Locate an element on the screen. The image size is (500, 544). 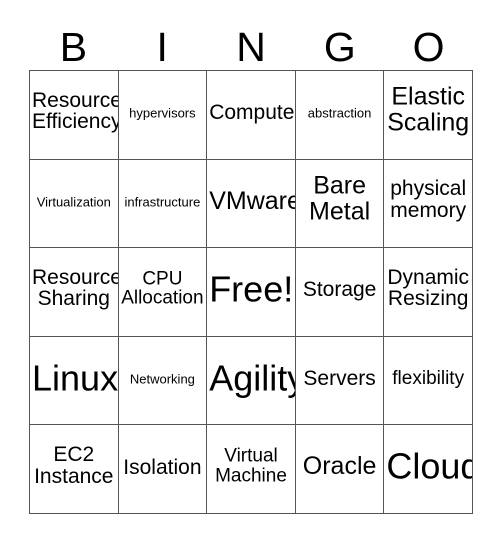
bingo-cell-label: Virtual Machine is located at coordinates (251, 466).